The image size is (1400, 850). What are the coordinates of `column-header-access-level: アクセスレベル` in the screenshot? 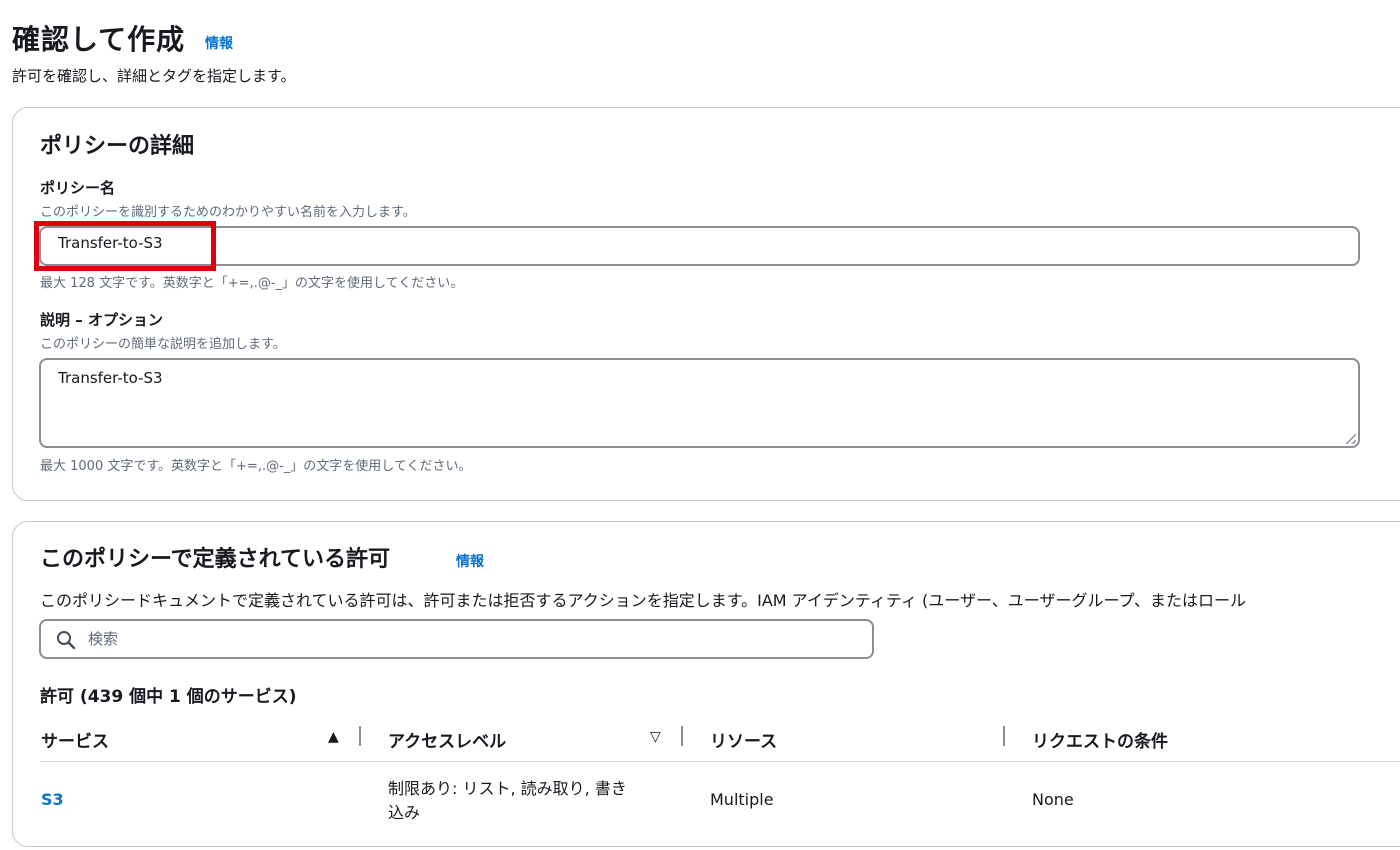 It's located at (447, 739).